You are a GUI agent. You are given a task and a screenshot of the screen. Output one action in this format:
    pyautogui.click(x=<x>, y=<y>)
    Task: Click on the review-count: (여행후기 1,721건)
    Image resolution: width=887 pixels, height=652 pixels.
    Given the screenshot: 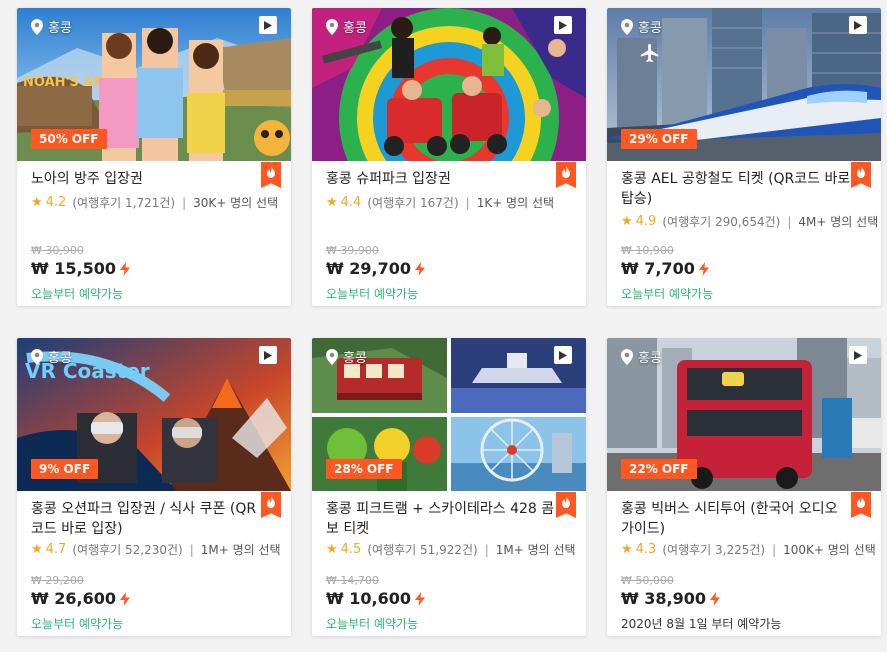 What is the action you would take?
    pyautogui.click(x=124, y=203)
    